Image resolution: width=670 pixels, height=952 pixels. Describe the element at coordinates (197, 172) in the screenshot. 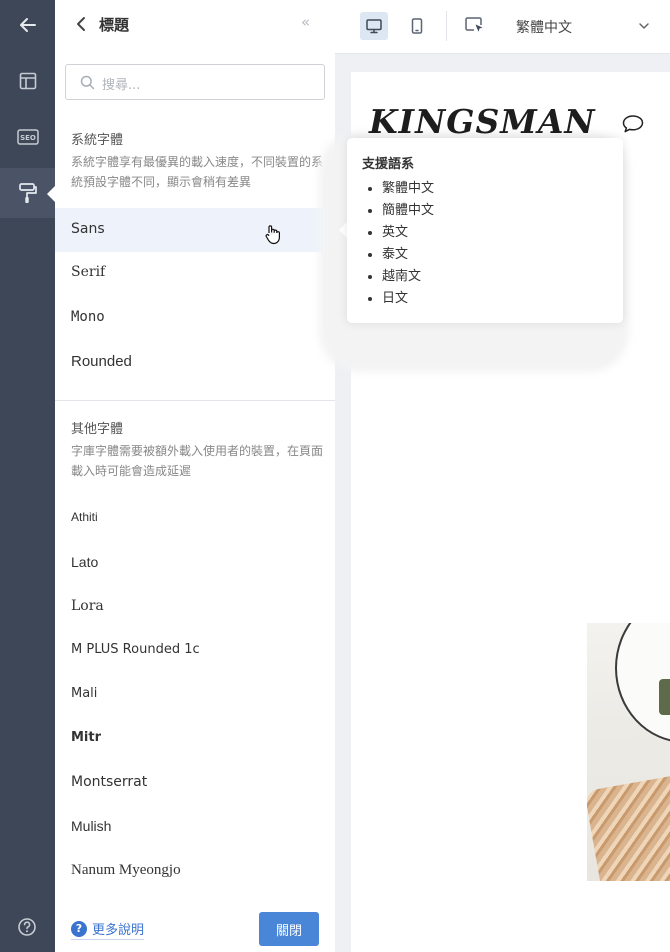

I see `system-fonts-description: 系統字體享有最優異的載入速度，不同裝置的系統預設字體不同，顯示會稍有差異` at that location.